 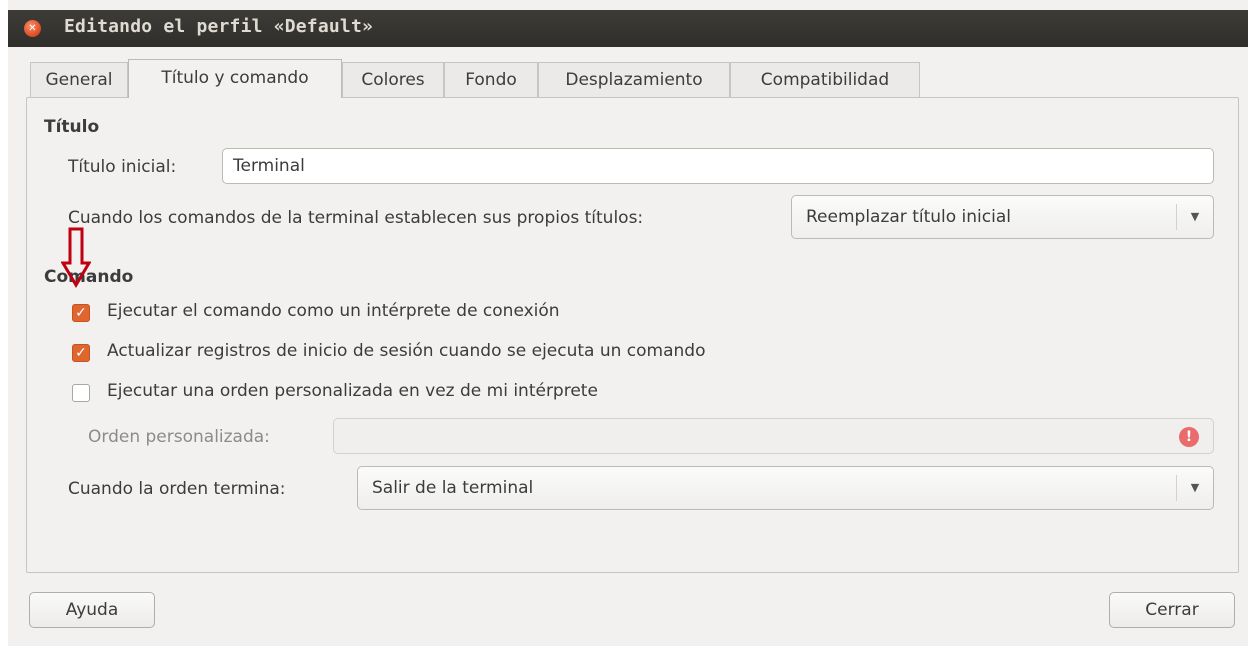 I want to click on exit-action-select-value: Salir de la terminal, so click(x=453, y=488).